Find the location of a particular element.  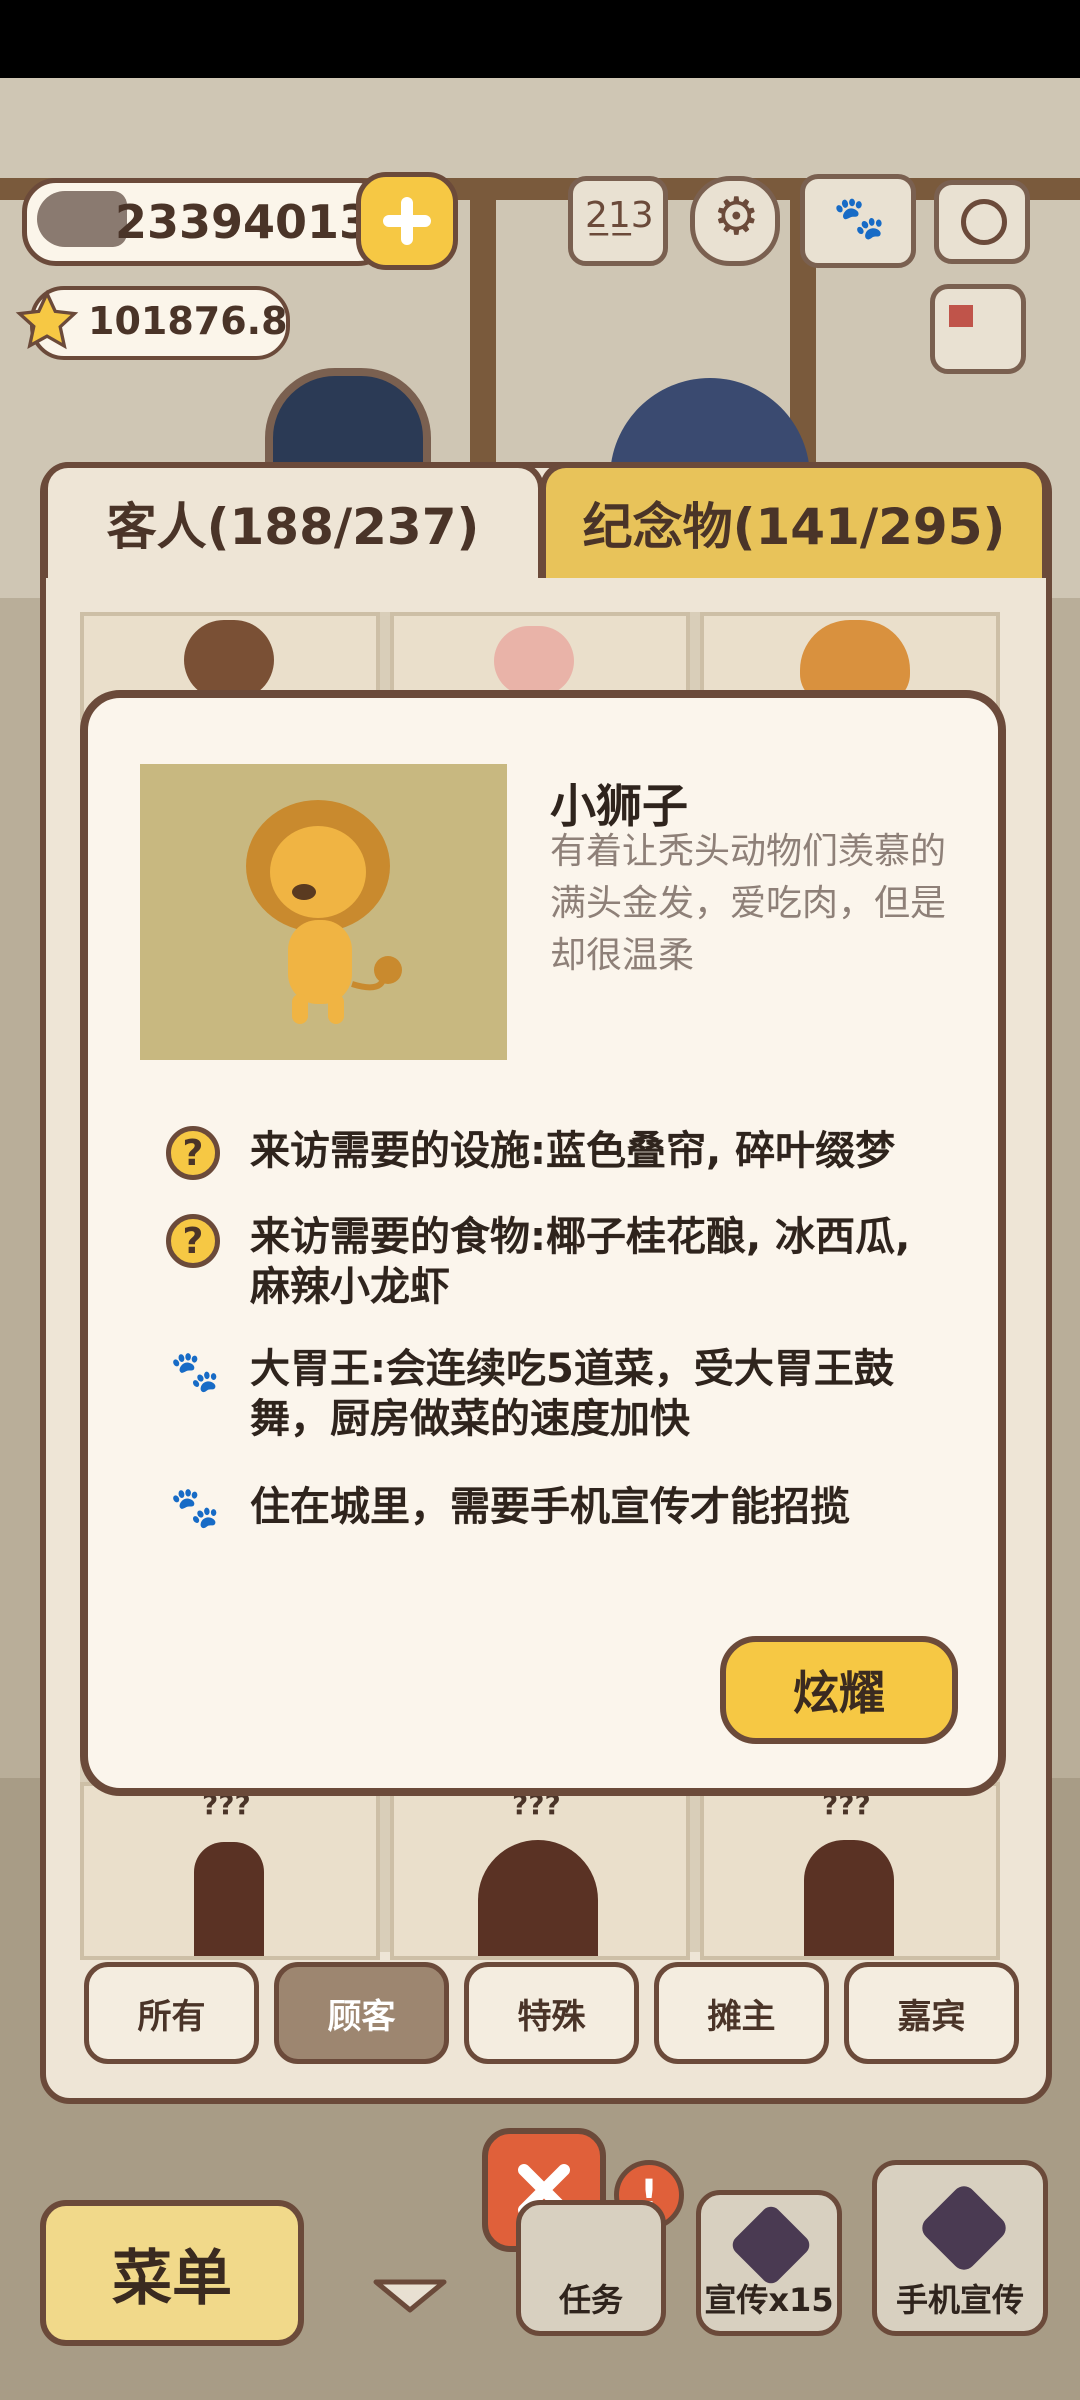

menu-button: 菜单 is located at coordinates (172, 2273).